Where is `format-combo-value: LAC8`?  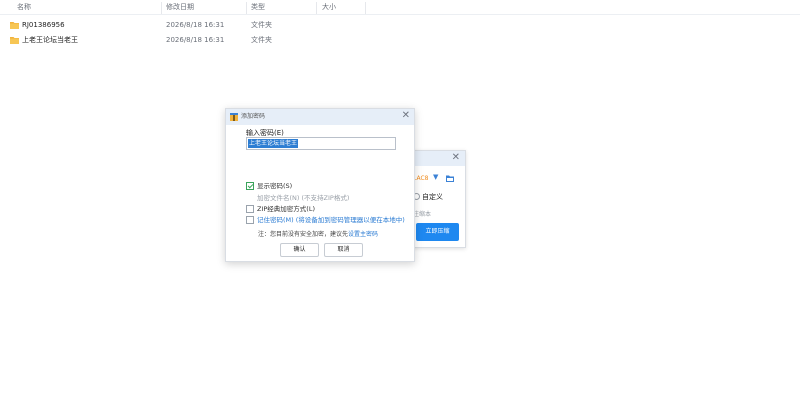
format-combo-value: LAC8 is located at coordinates (421, 178).